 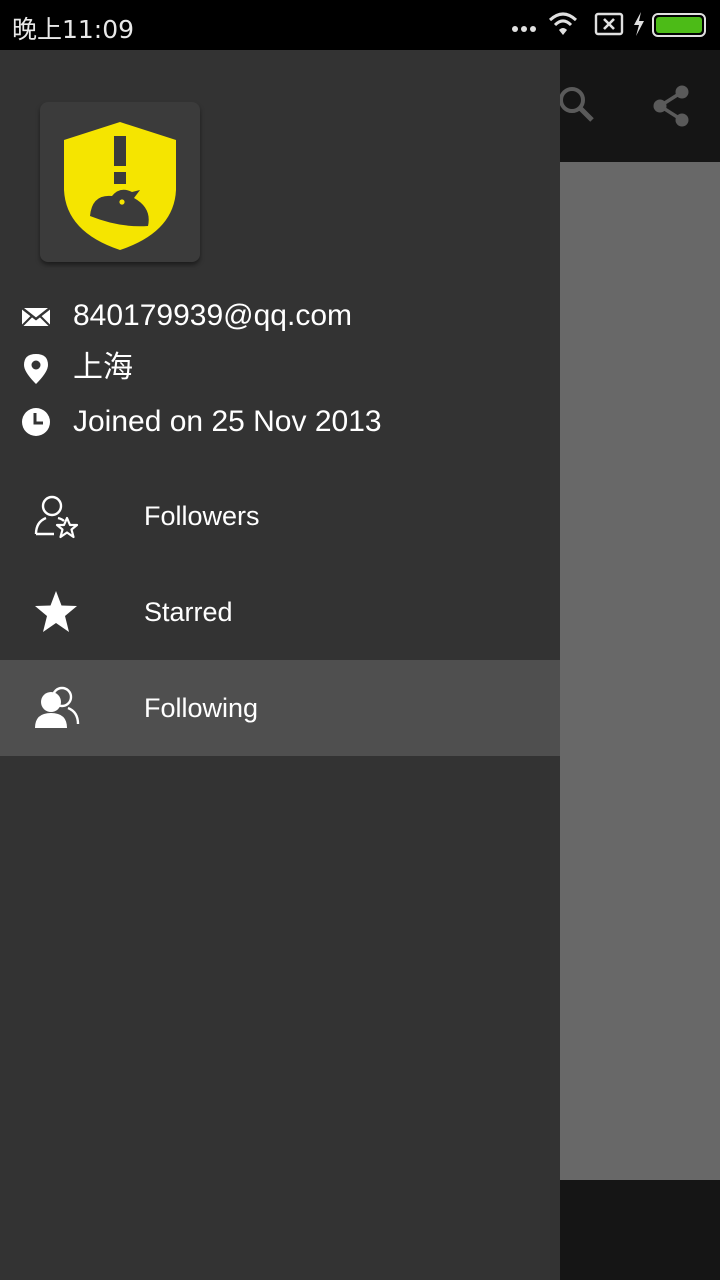 I want to click on profile-location: 上海, so click(x=103, y=367).